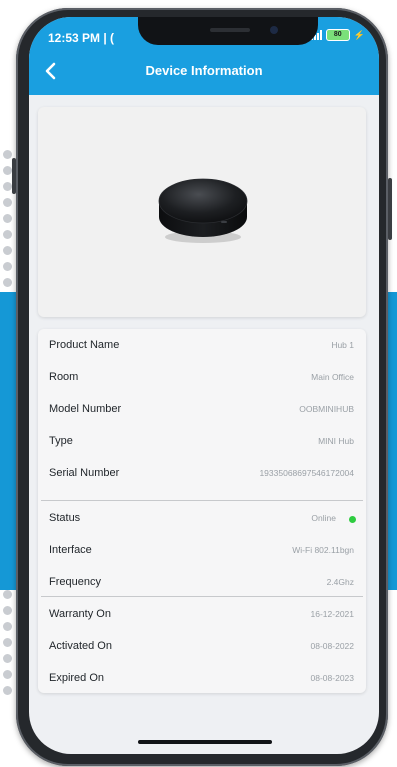 The height and width of the screenshot is (767, 397). Describe the element at coordinates (323, 518) in the screenshot. I see `status-value: Online` at that location.